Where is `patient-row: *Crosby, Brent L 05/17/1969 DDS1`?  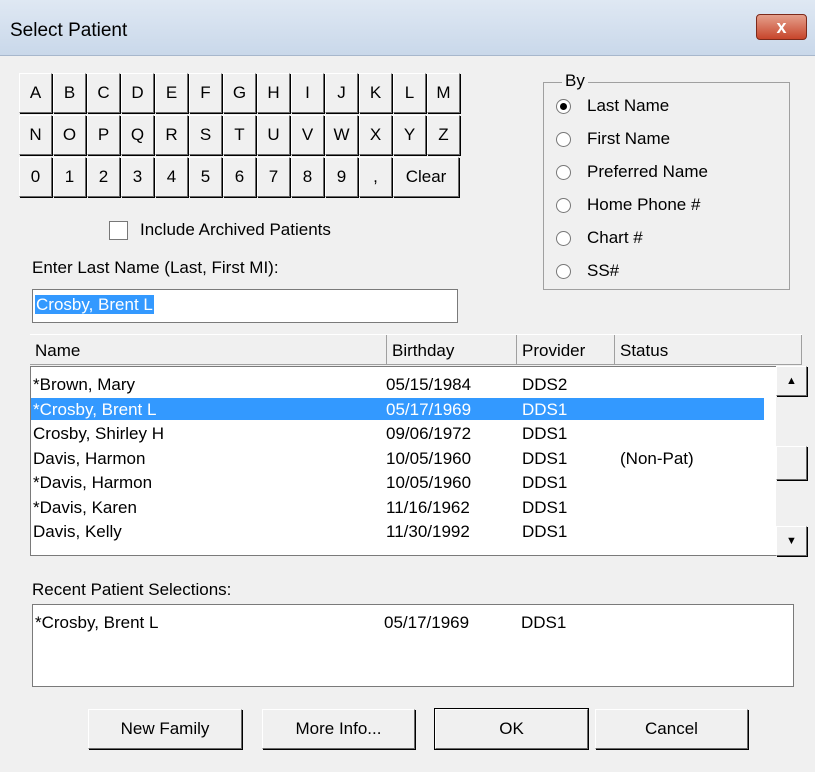 patient-row: *Crosby, Brent L 05/17/1969 DDS1 is located at coordinates (397, 408).